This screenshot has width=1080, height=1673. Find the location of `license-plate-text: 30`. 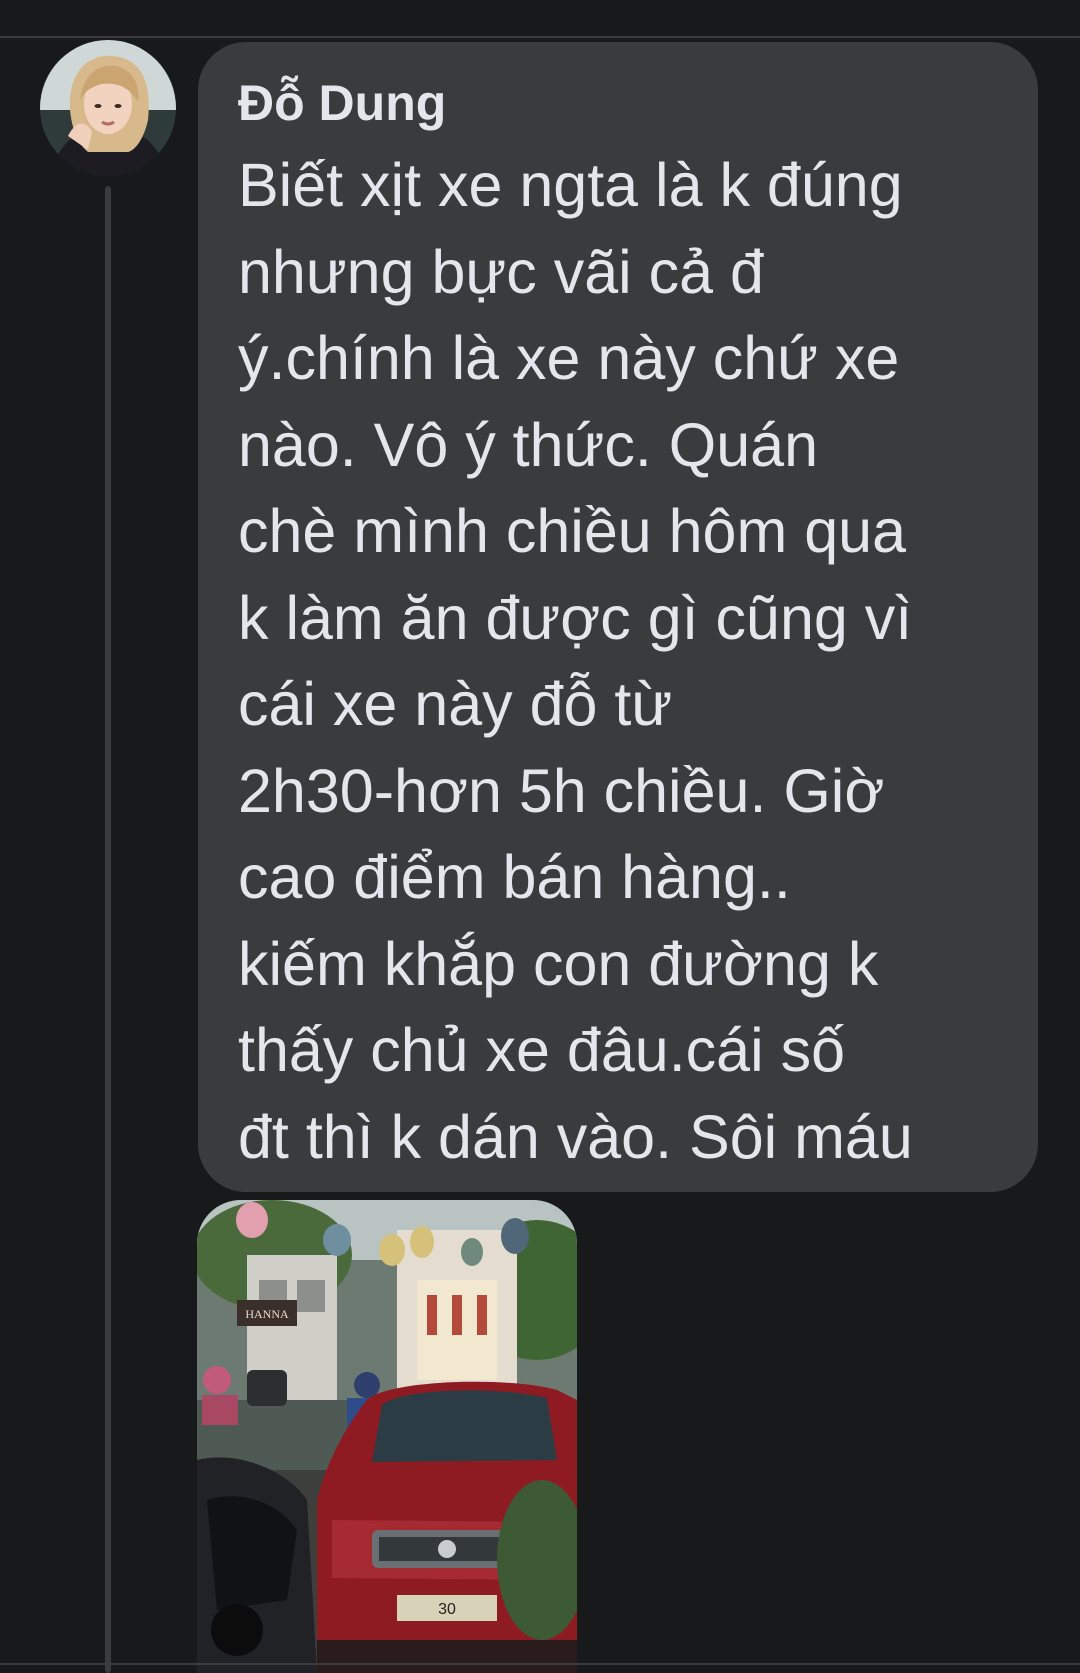

license-plate-text: 30 is located at coordinates (447, 1609).